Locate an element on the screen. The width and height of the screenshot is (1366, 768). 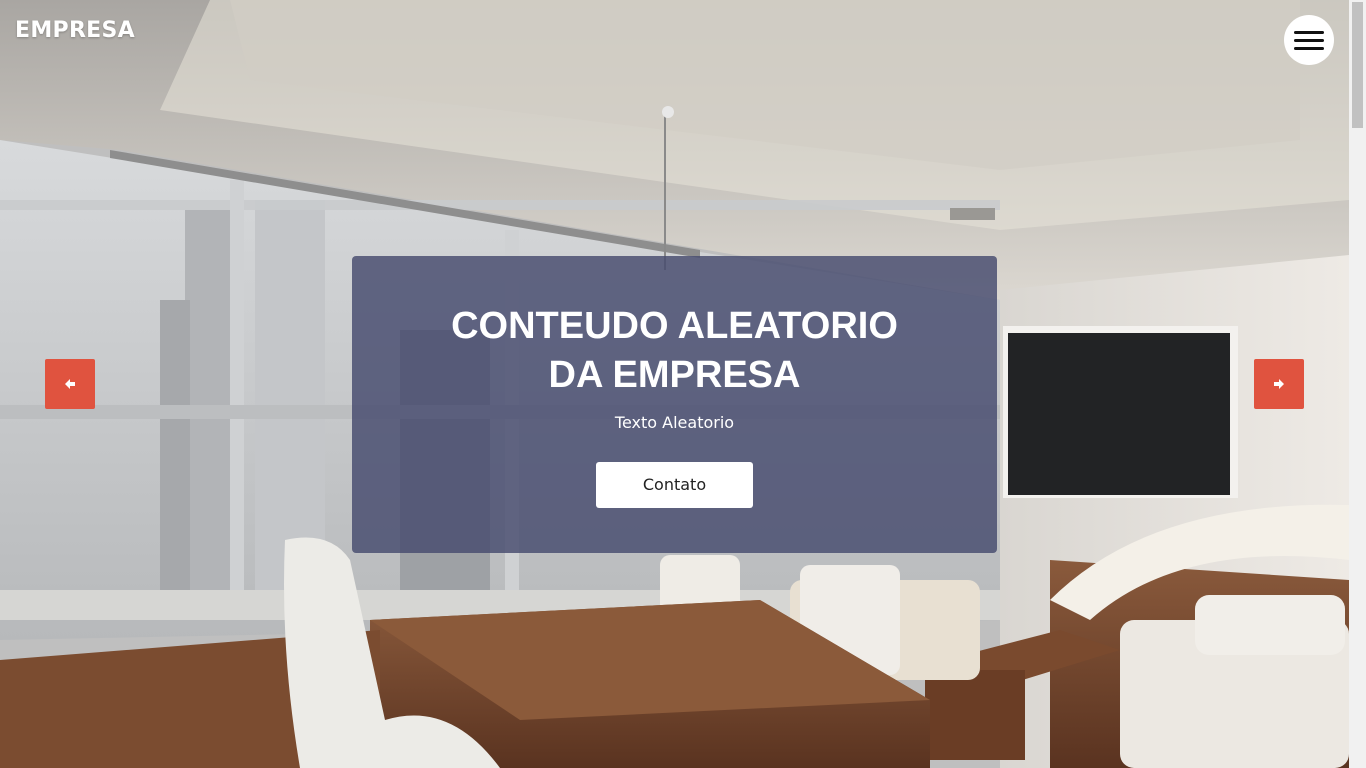
carousel-prev-button is located at coordinates (70, 384).